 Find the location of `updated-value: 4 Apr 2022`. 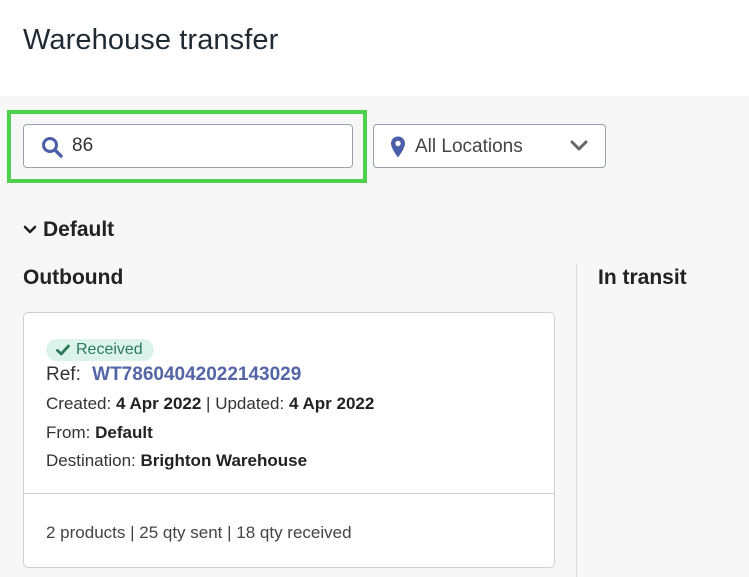

updated-value: 4 Apr 2022 is located at coordinates (331, 403).